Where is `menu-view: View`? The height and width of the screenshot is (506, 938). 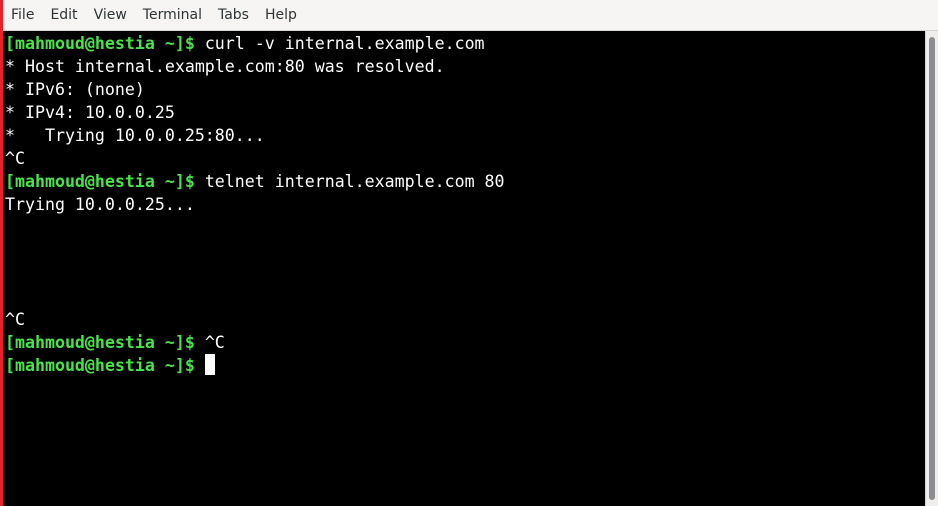 menu-view: View is located at coordinates (110, 15).